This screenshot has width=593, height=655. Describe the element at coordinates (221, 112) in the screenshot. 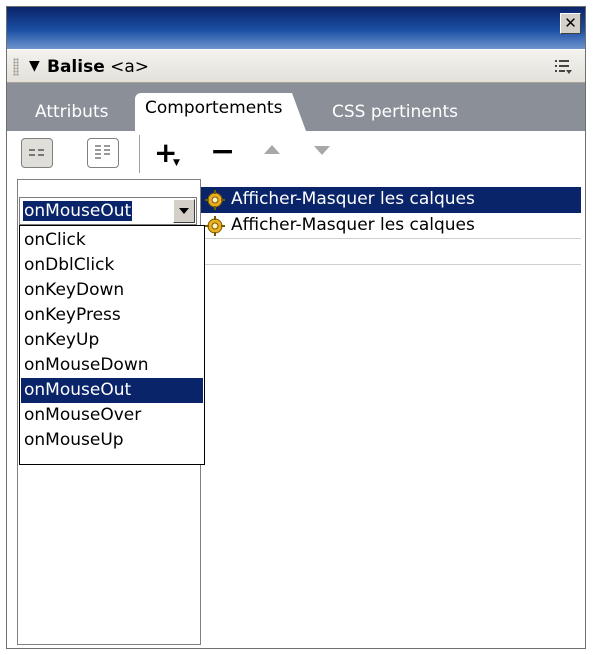

I see `tab-comportements: Comportements` at that location.